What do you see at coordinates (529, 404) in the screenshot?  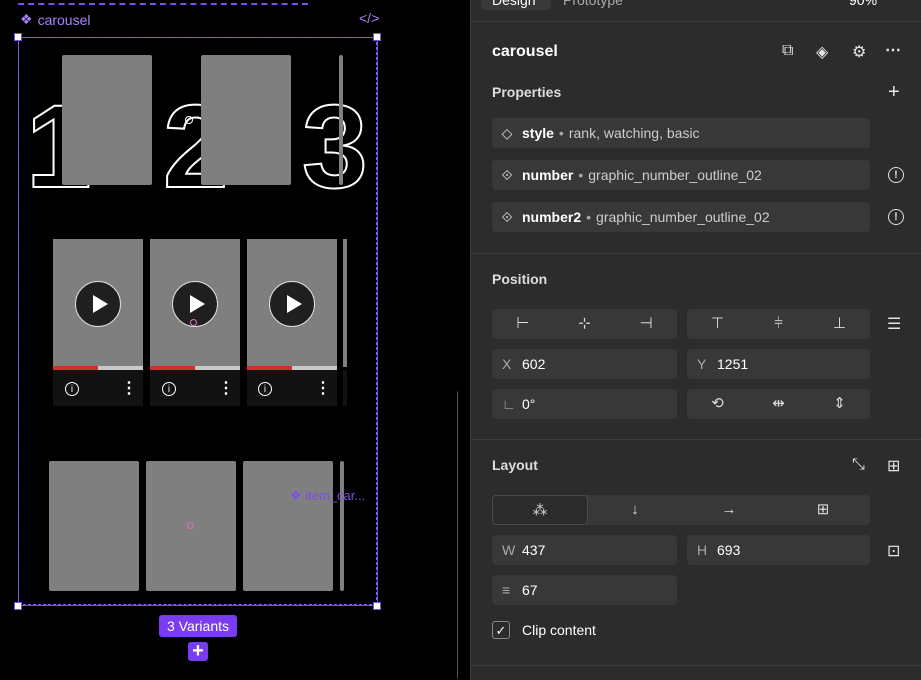 I see `rotation-value: 0°` at bounding box center [529, 404].